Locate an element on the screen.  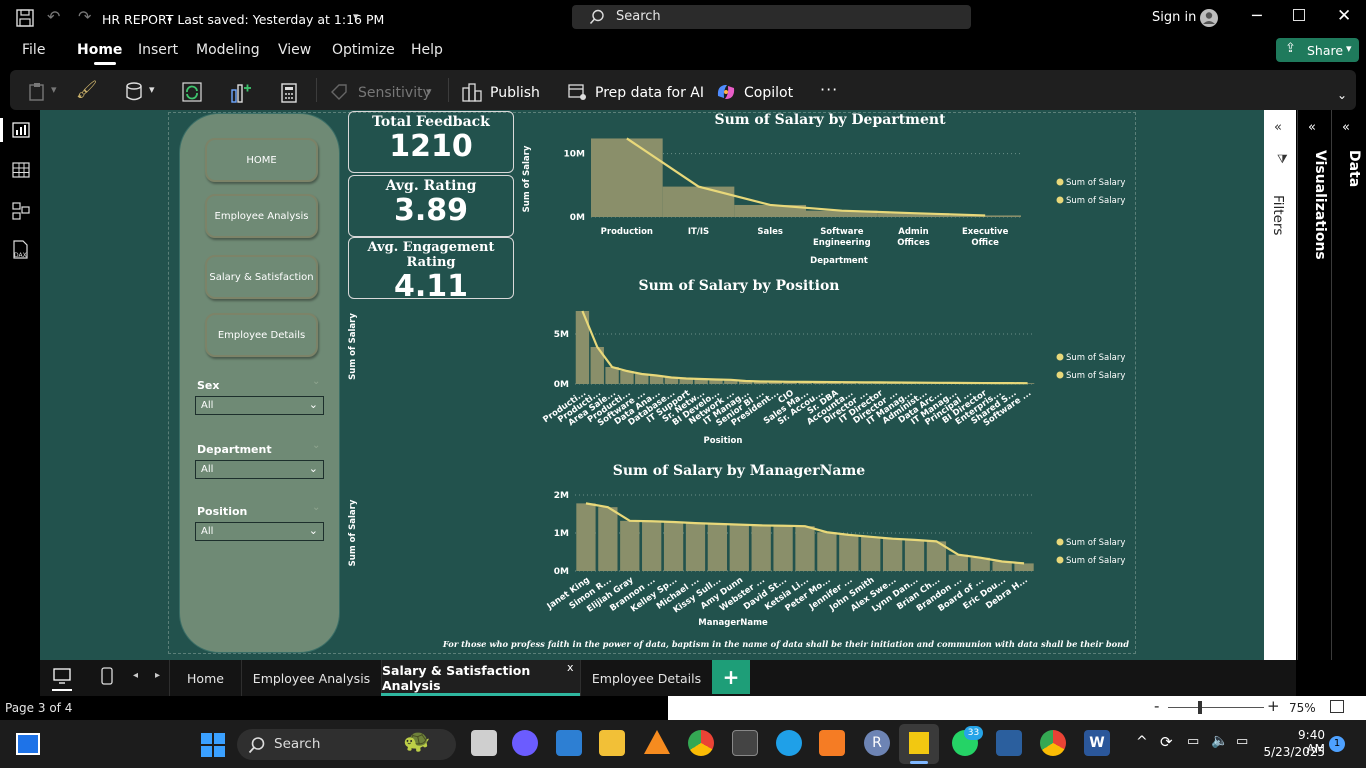
get-data-icon is located at coordinates (135, 92).